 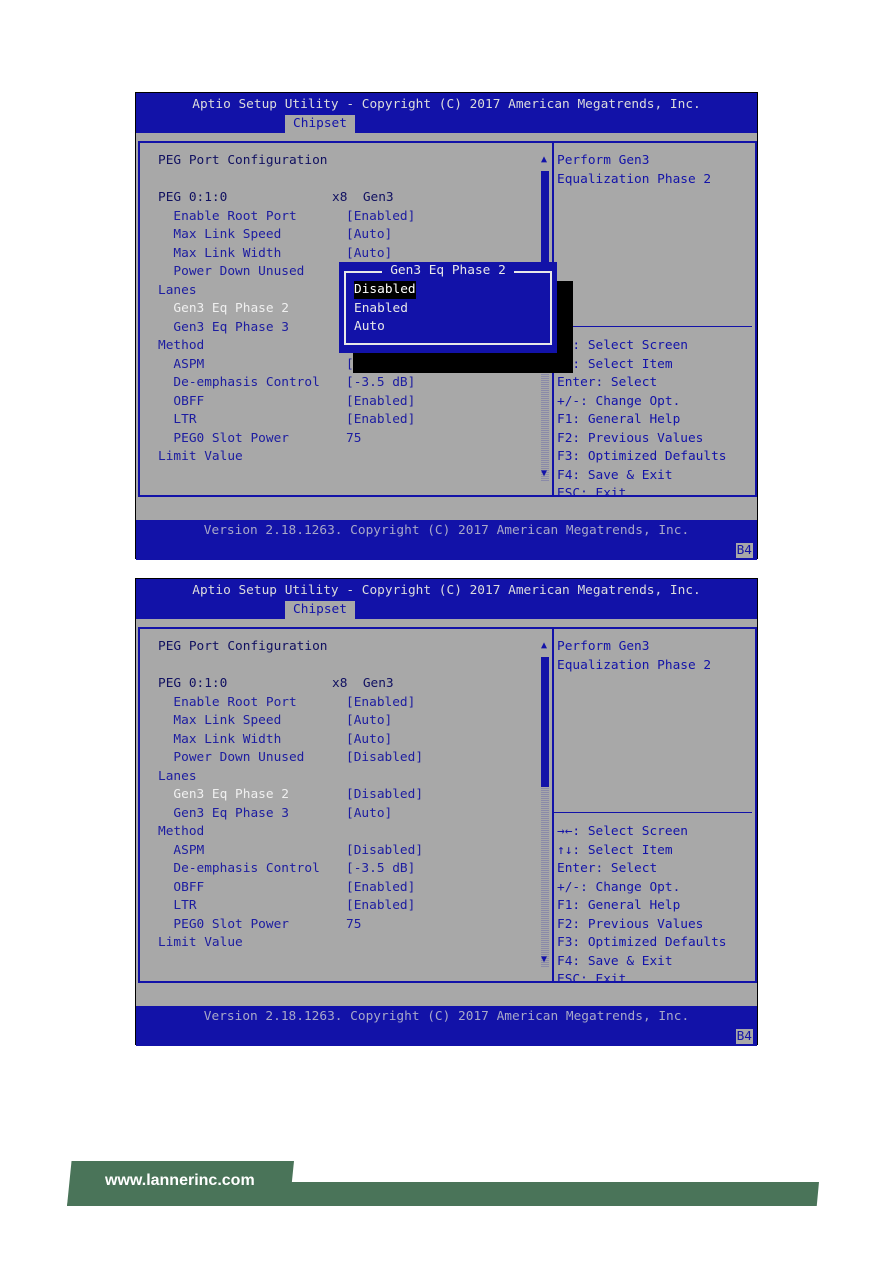 I want to click on popup-title: Gen3 Eq Phase 2, so click(x=448, y=270).